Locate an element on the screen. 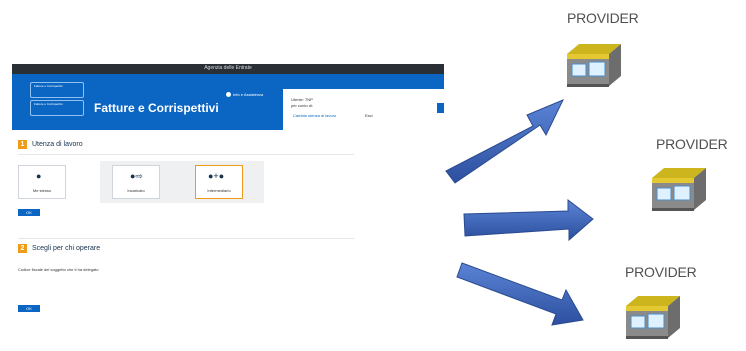 The width and height of the screenshot is (746, 351). provider-label-2: PROVIDER is located at coordinates (692, 144).